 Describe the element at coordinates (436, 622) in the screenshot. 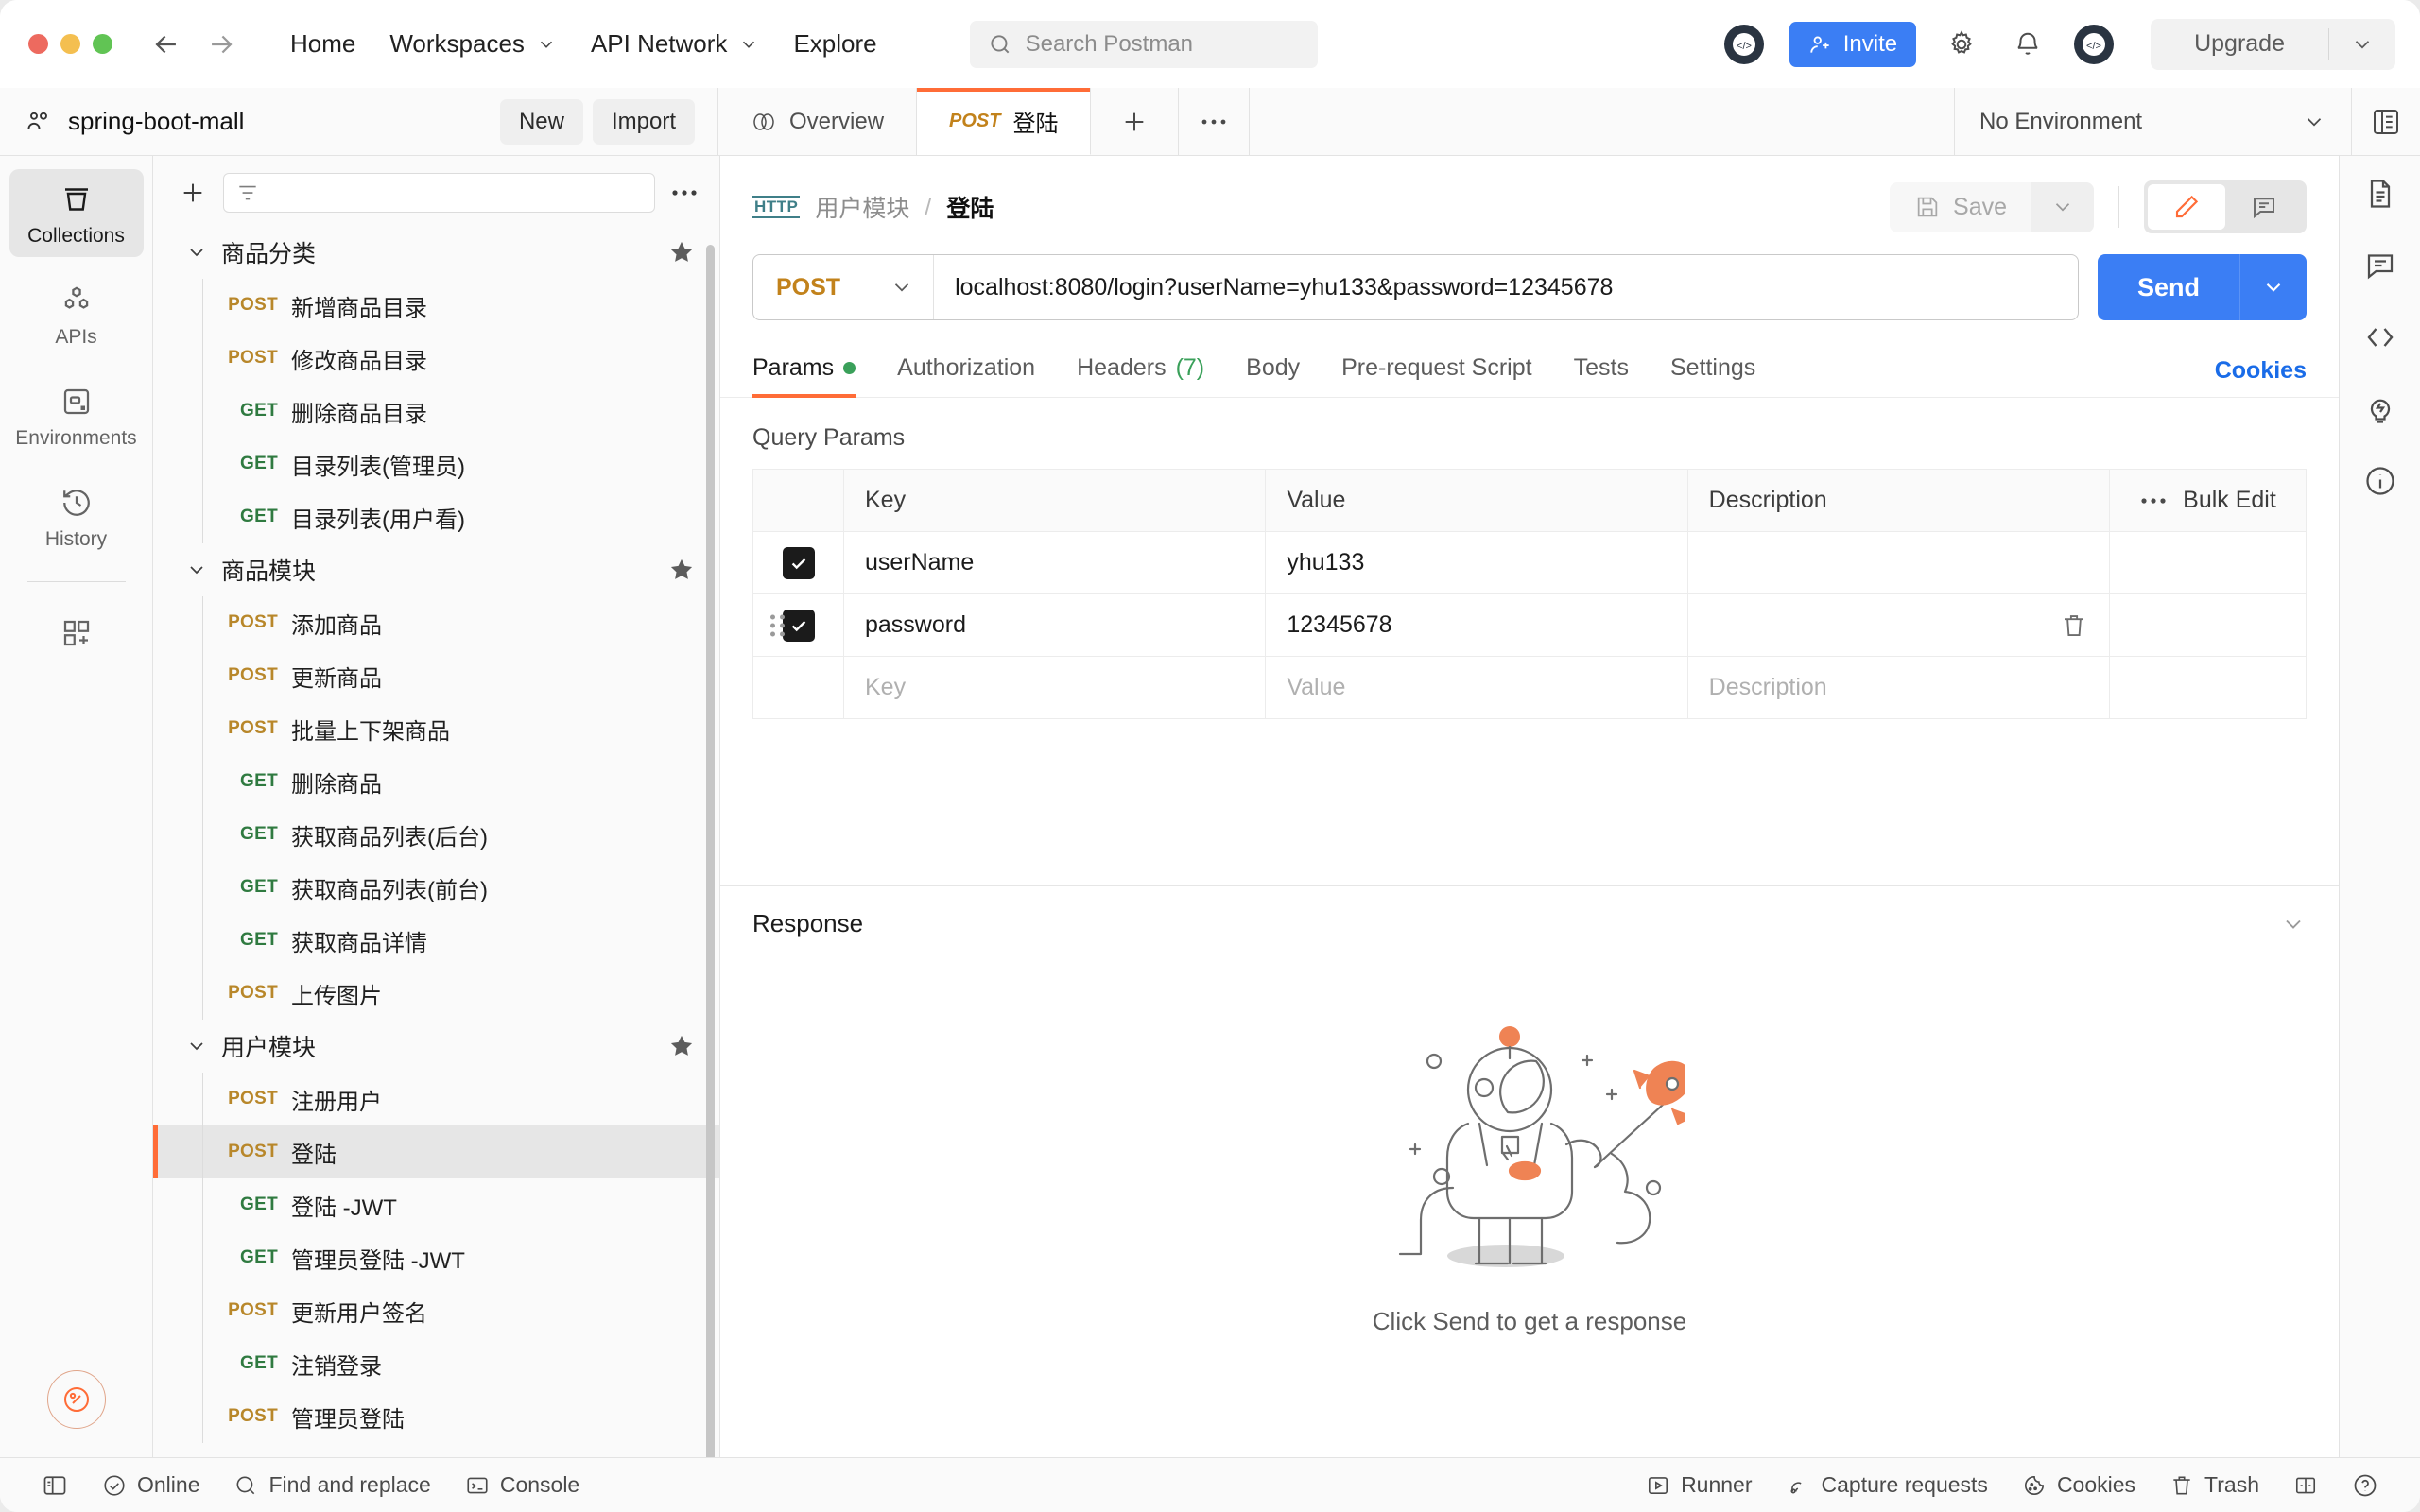

I see `request-row: POST 添加商品` at that location.